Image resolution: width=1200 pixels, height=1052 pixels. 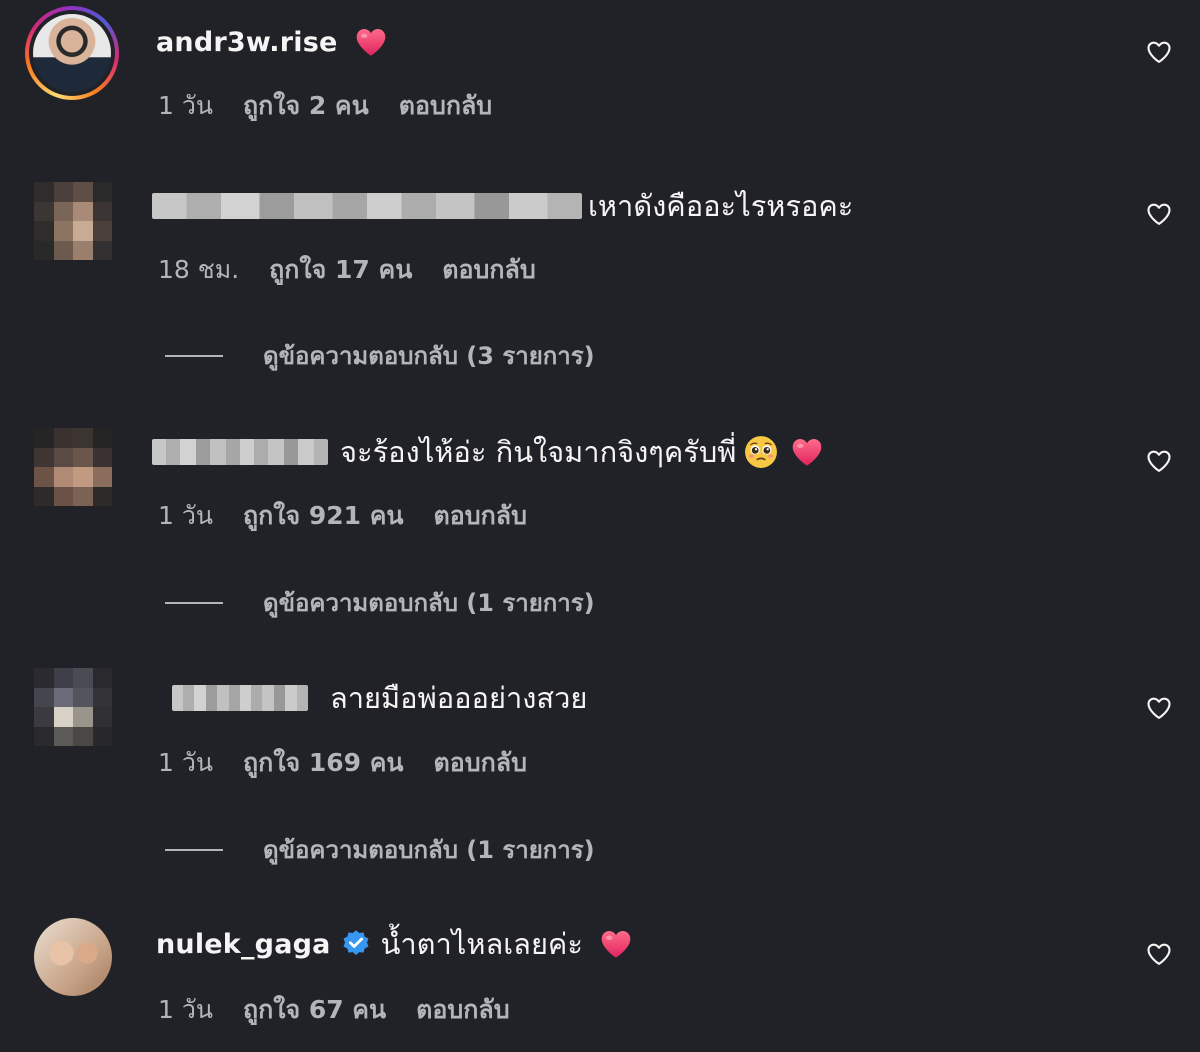 What do you see at coordinates (314, 1010) in the screenshot?
I see `comment-likes: ถูกใจ 67 คน` at bounding box center [314, 1010].